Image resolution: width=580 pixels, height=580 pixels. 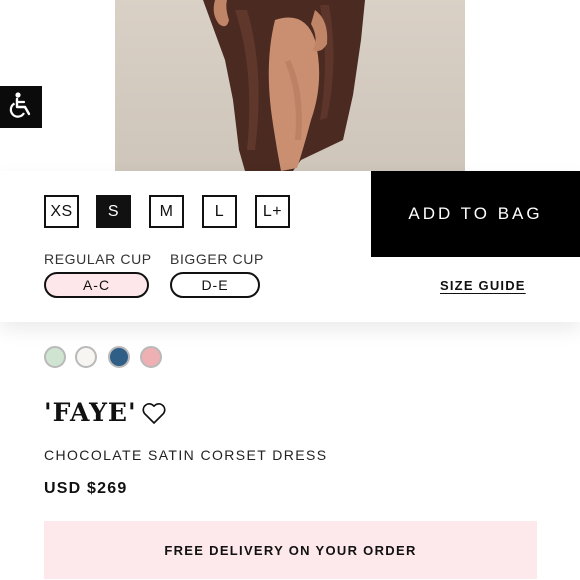 What do you see at coordinates (86, 488) in the screenshot?
I see `product-price: USD $269` at bounding box center [86, 488].